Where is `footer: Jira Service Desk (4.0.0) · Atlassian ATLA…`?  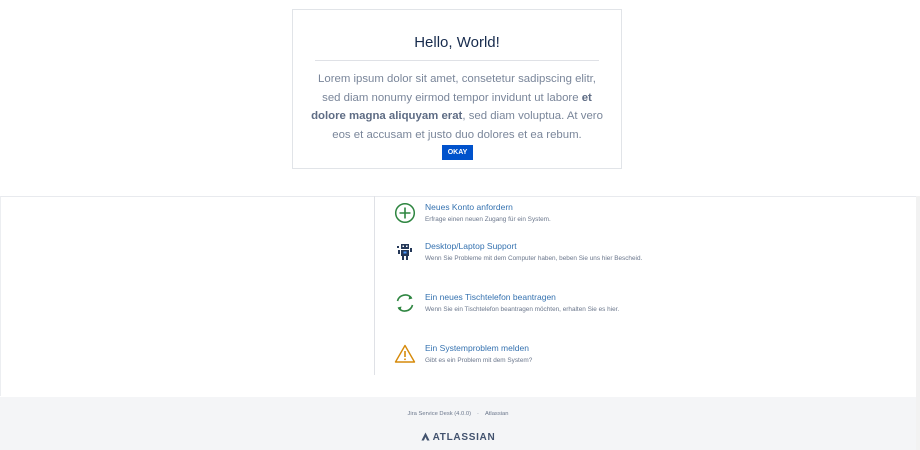 footer: Jira Service Desk (4.0.0) · Atlassian ATLA… is located at coordinates (458, 423).